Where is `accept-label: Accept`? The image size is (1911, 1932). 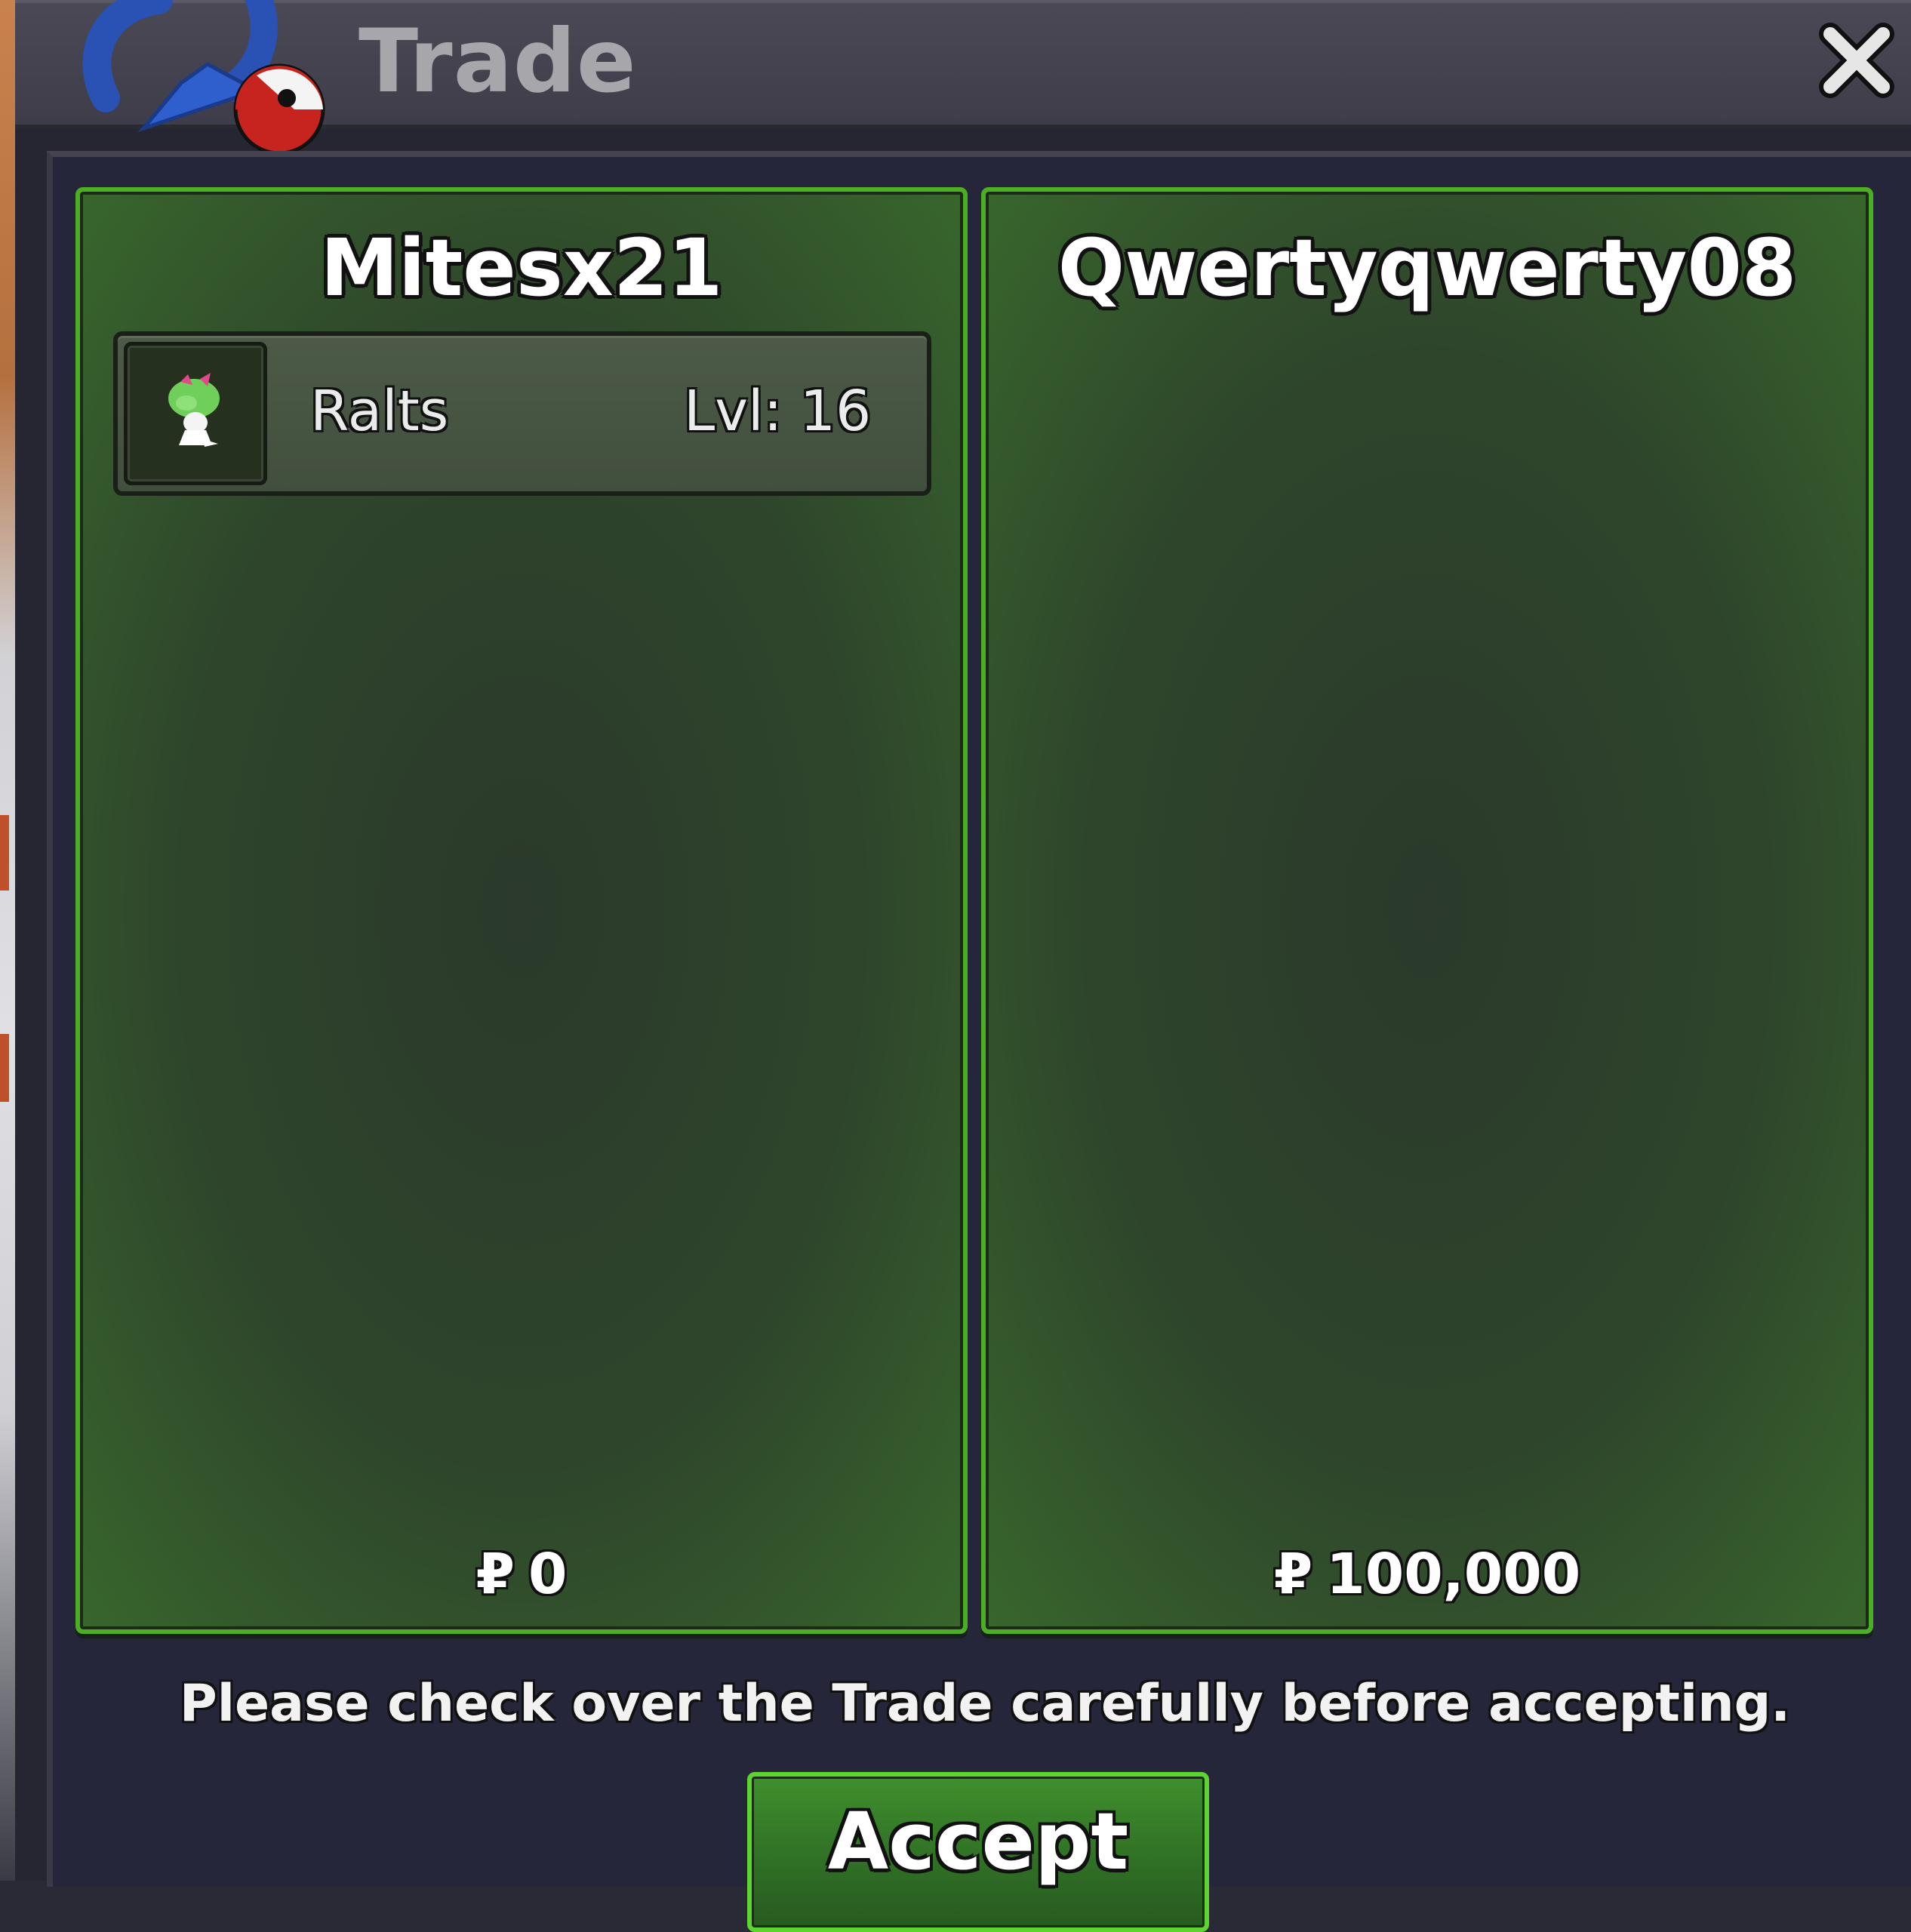
accept-label: Accept is located at coordinates (978, 1841).